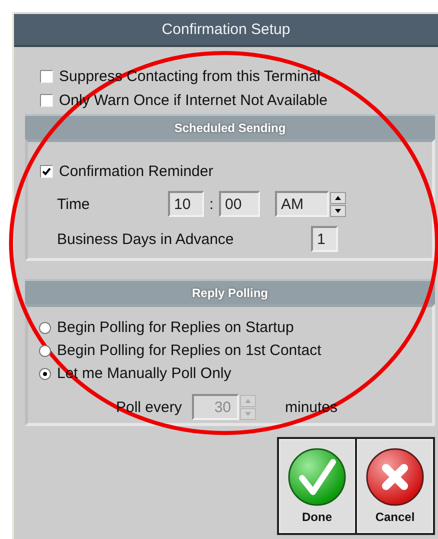 The image size is (438, 539). Describe the element at coordinates (230, 291) in the screenshot. I see `section-header: Reply Polling` at that location.